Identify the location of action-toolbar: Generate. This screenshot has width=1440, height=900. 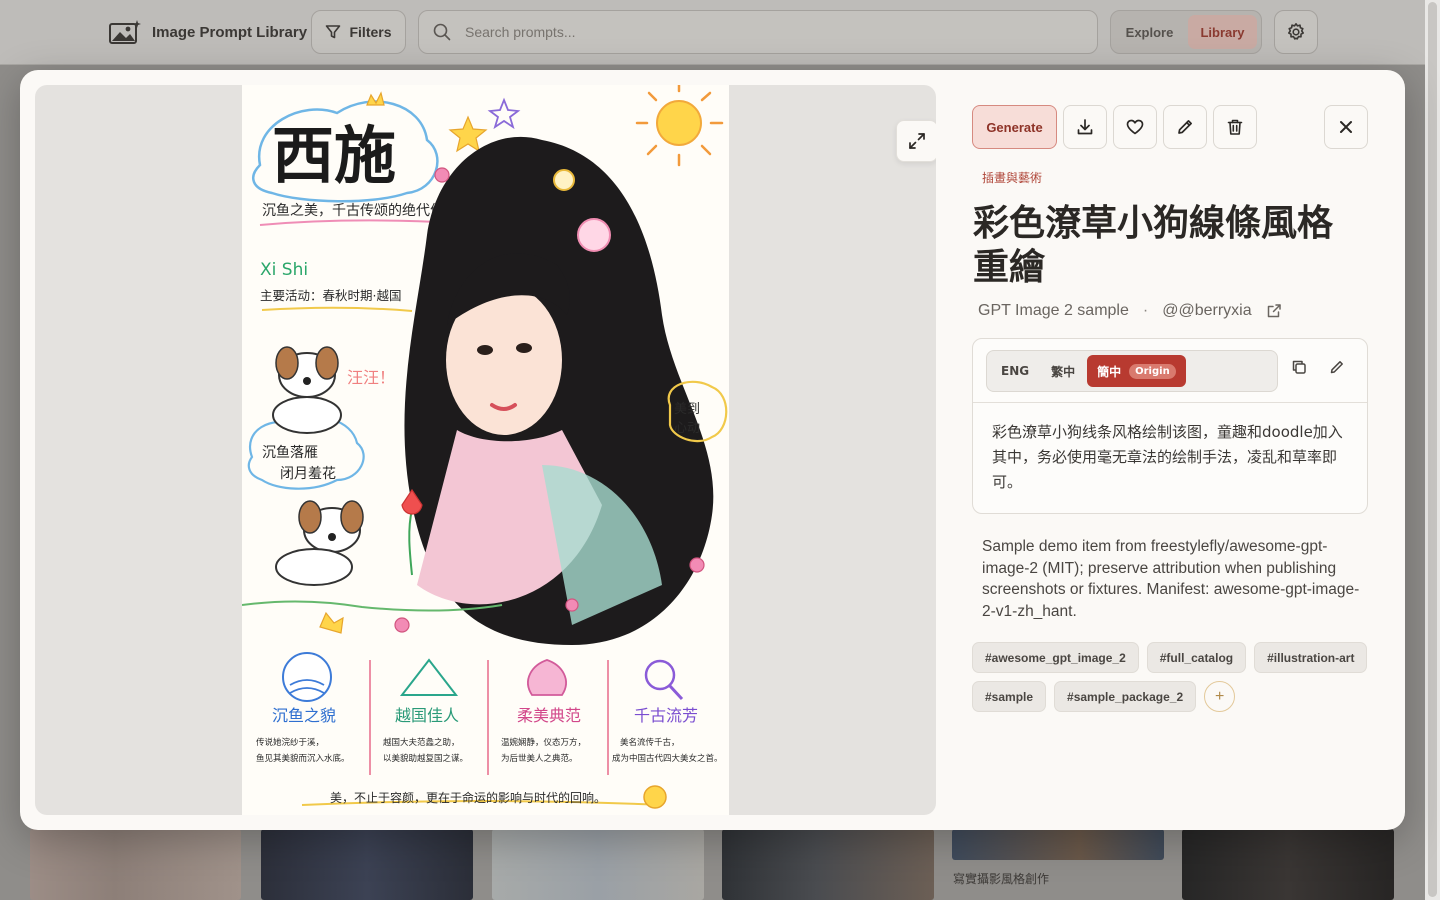
(1114, 127).